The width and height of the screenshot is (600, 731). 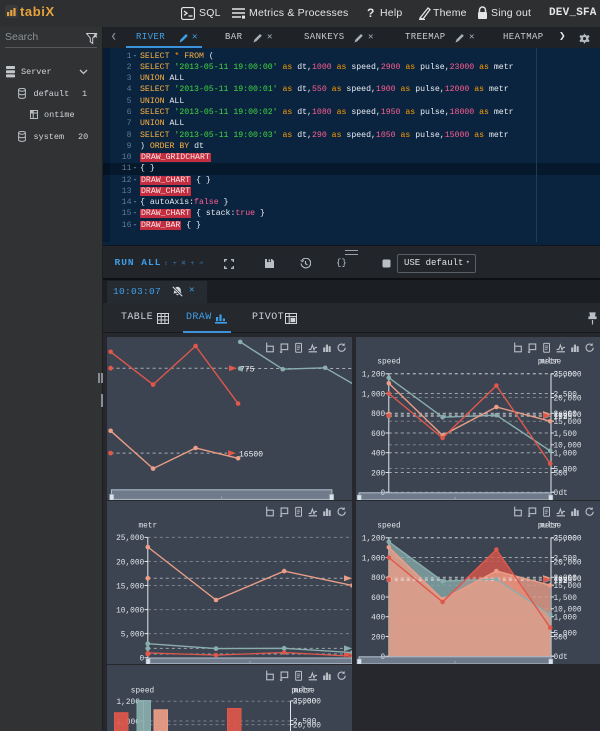 I want to click on svg-text: 5,000, so click(x=133, y=635).